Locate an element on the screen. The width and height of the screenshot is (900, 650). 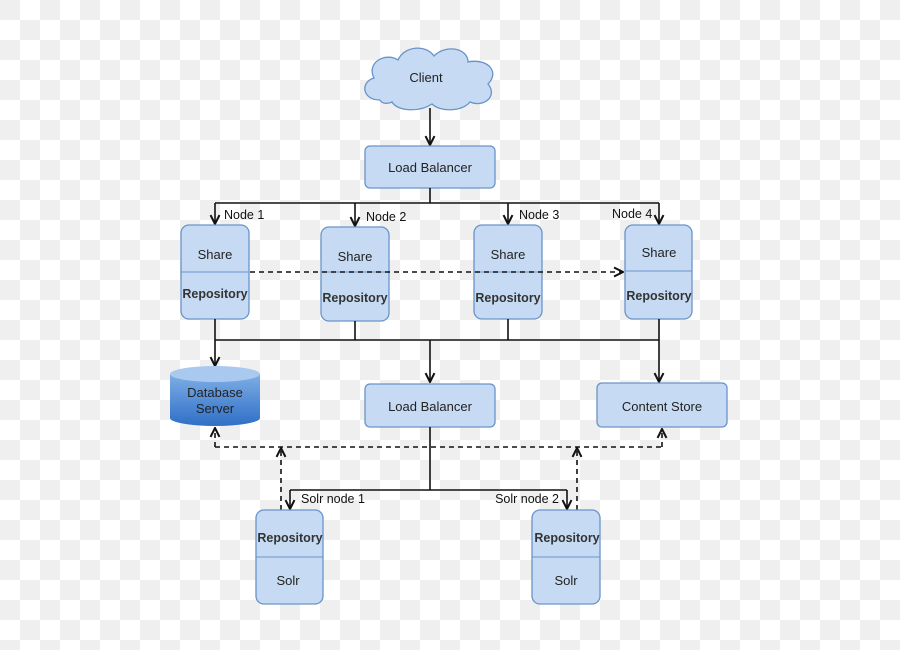
node-3-share: Share is located at coordinates (508, 254).